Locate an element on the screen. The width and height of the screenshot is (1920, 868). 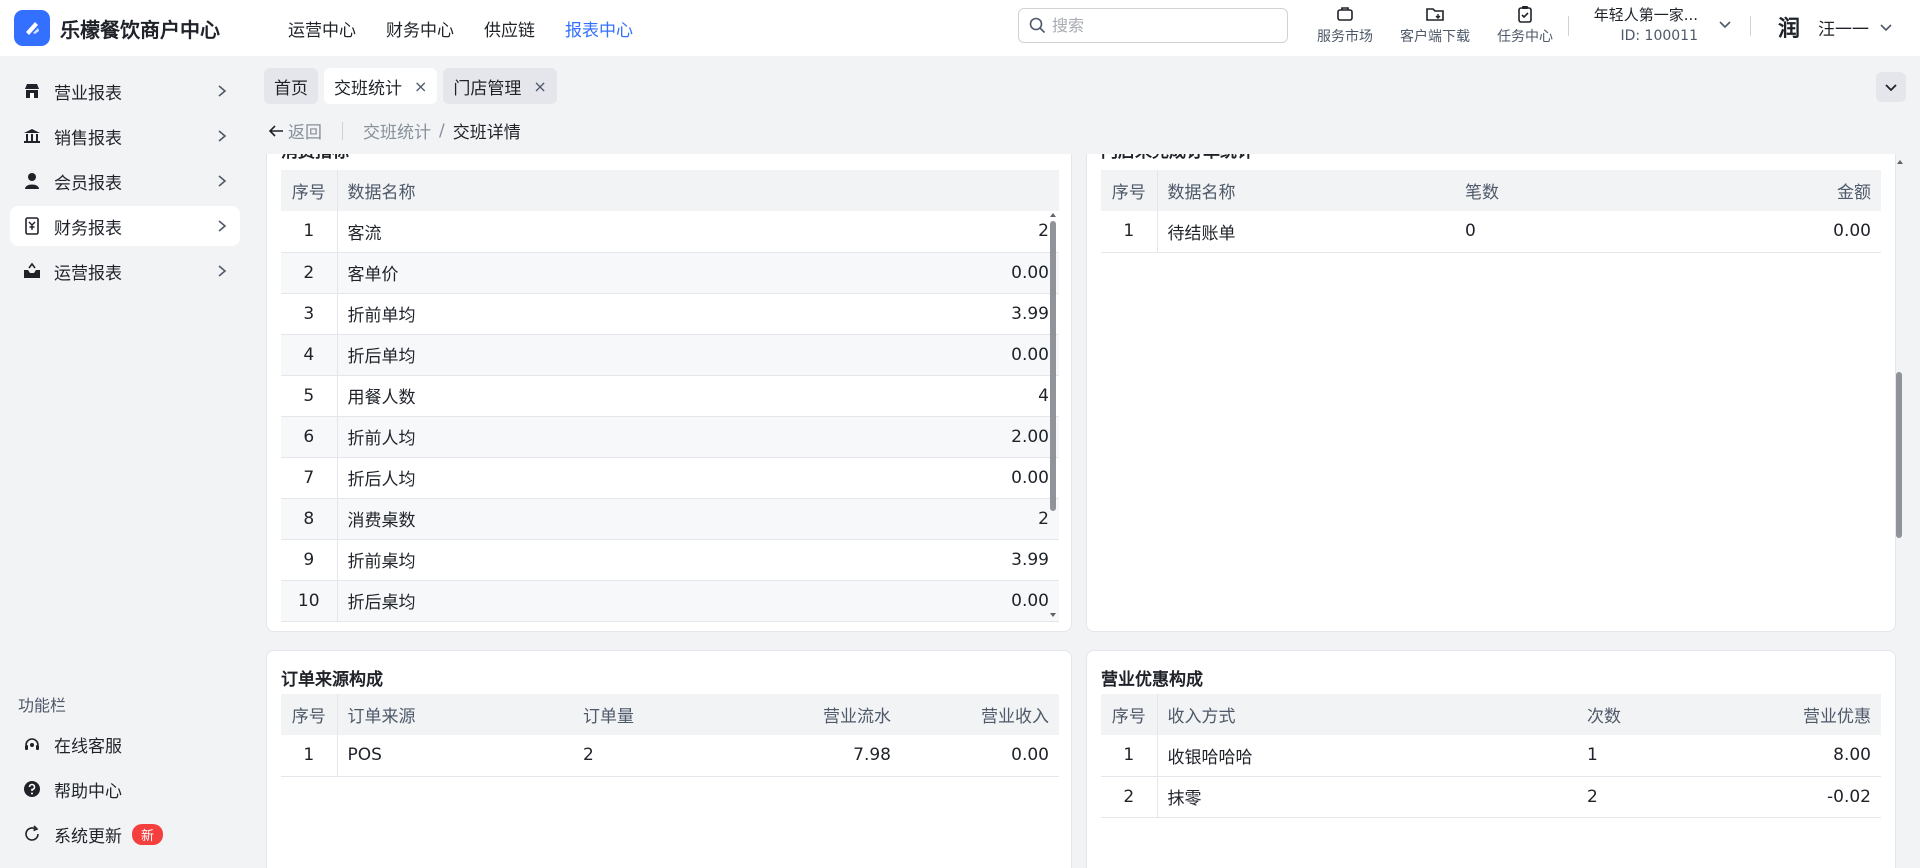
tab-store-management: 门店管理 × is located at coordinates (500, 86).